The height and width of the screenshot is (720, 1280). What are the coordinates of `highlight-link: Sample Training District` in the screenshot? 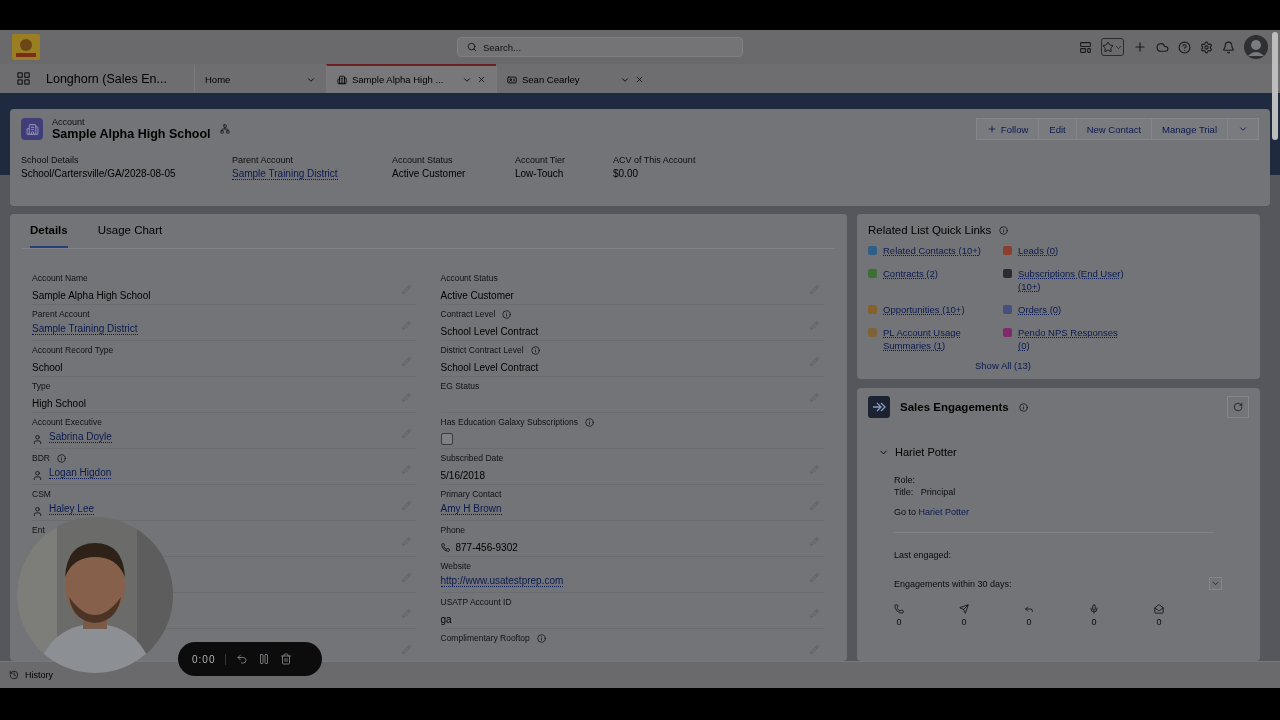 It's located at (285, 174).